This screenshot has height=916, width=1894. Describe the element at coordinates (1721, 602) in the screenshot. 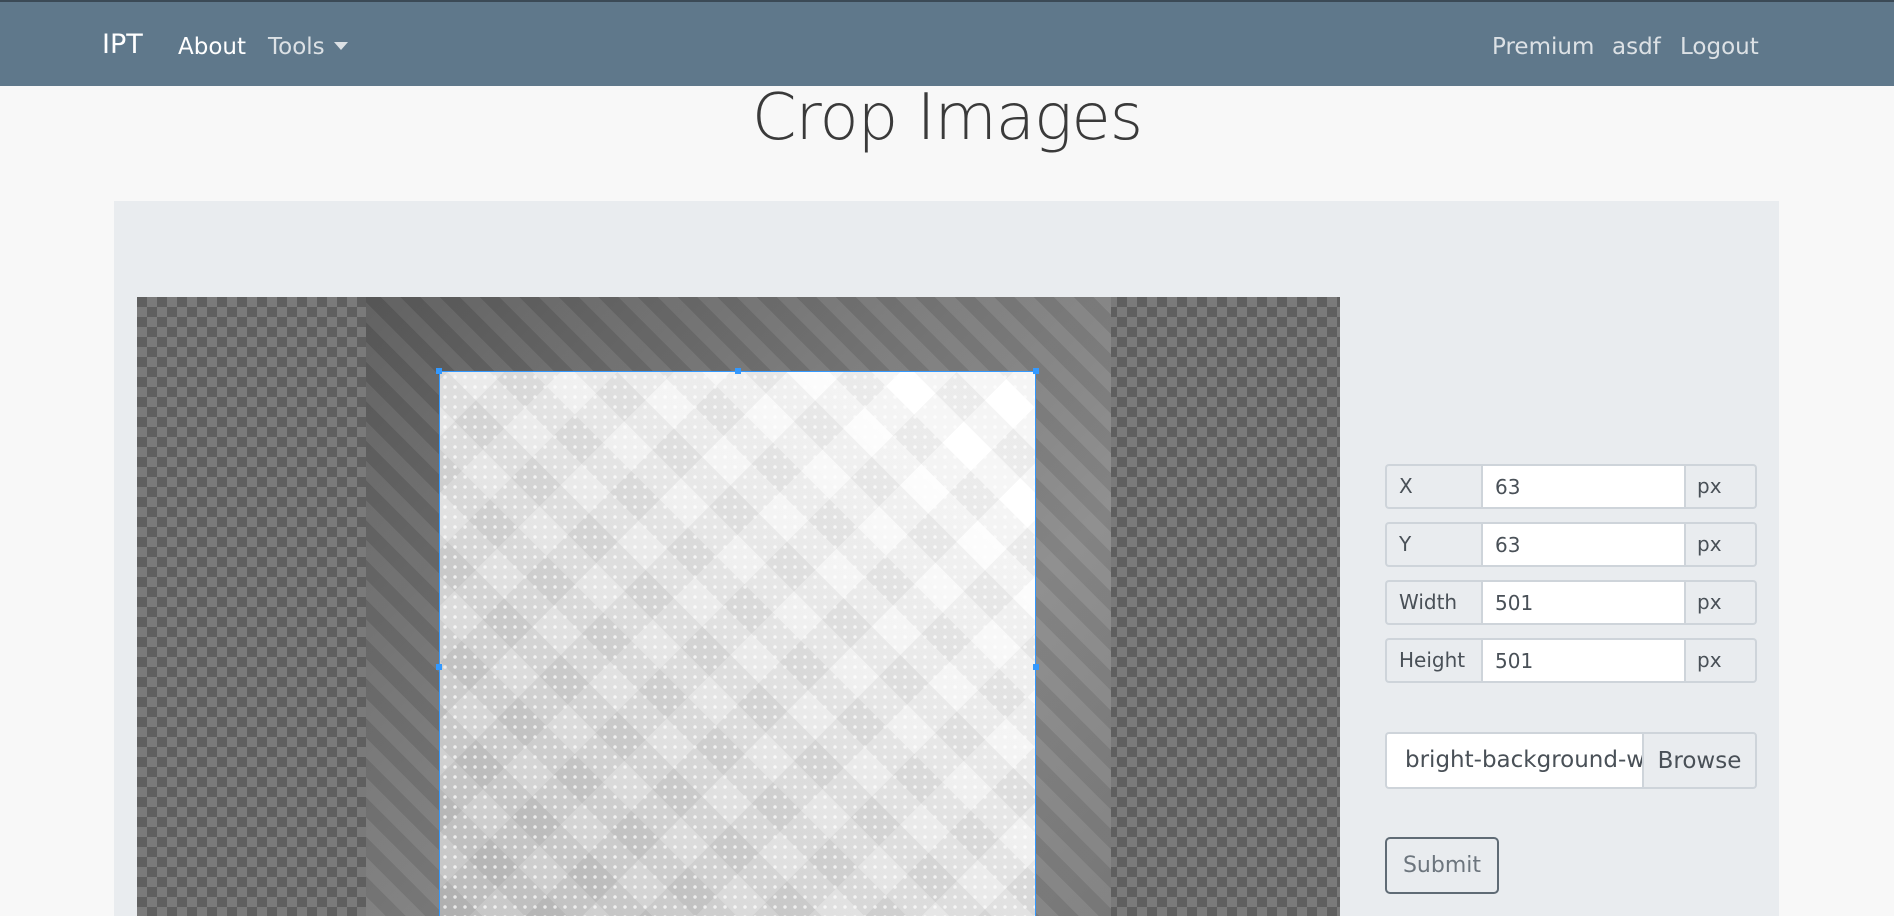

I see `width-unit: px` at that location.